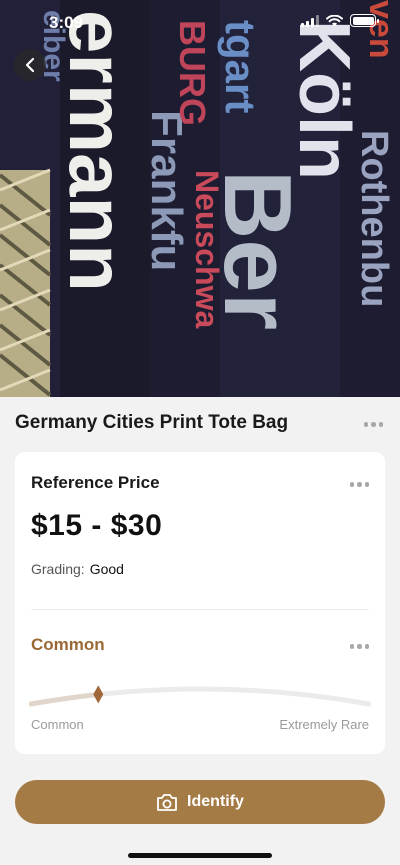  I want to click on rarity-scale, so click(200, 696).